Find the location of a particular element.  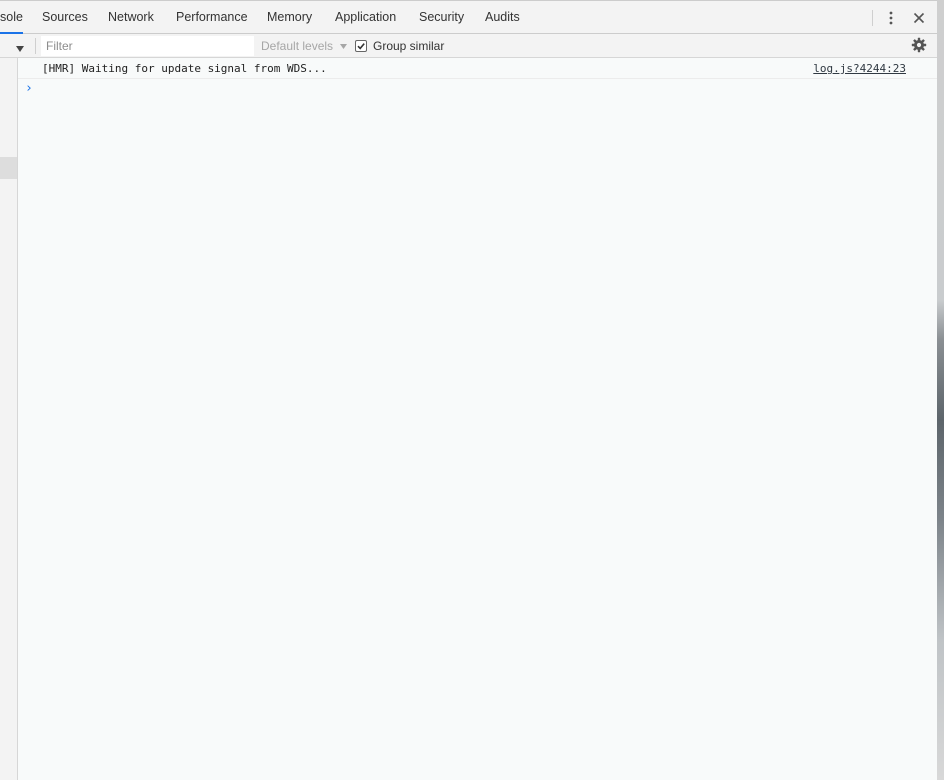

tab-memory: Memory is located at coordinates (289, 17).